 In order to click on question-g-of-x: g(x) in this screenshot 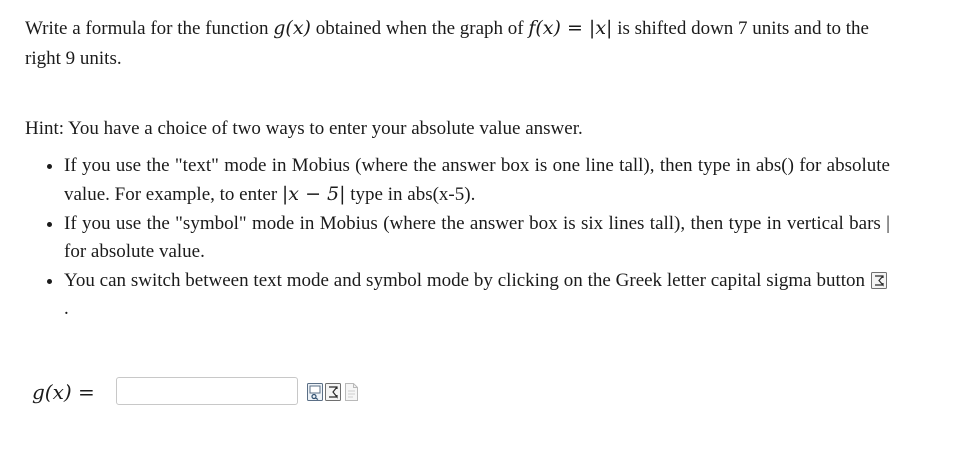, I will do `click(292, 28)`.